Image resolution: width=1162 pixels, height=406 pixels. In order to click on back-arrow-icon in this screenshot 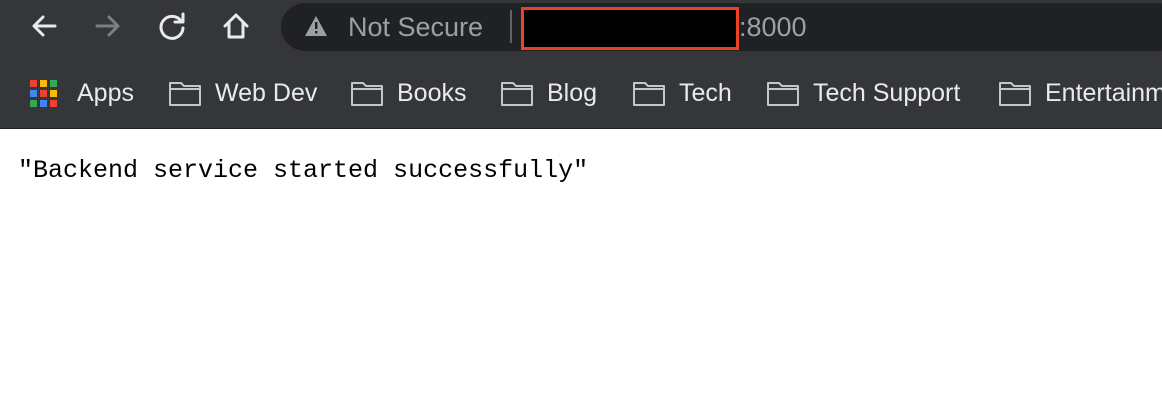, I will do `click(44, 26)`.